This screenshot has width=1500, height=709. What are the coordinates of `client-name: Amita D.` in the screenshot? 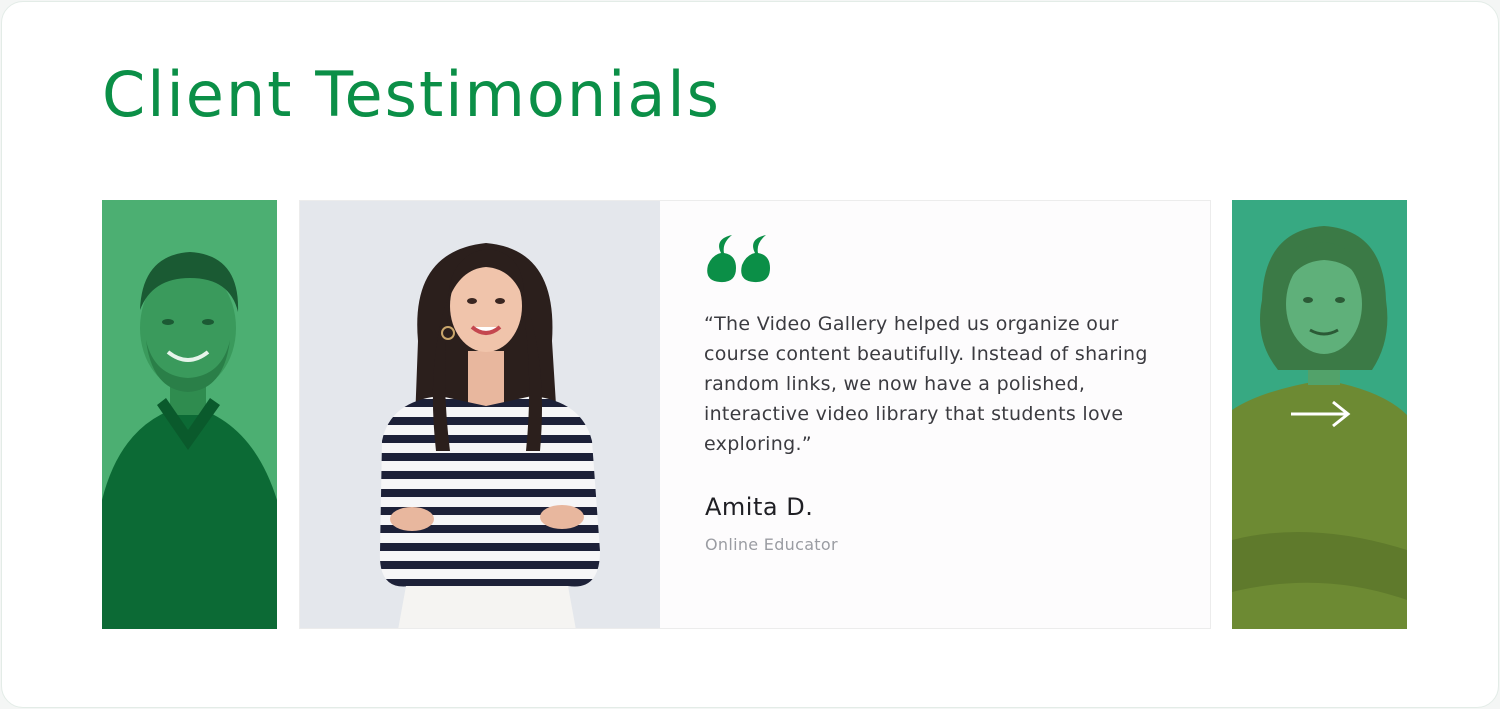 It's located at (759, 507).